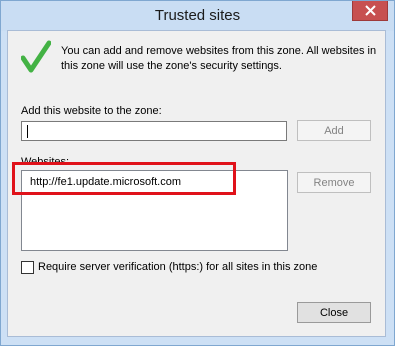 Image resolution: width=395 pixels, height=346 pixels. What do you see at coordinates (36, 56) in the screenshot?
I see `checkmark-icon` at bounding box center [36, 56].